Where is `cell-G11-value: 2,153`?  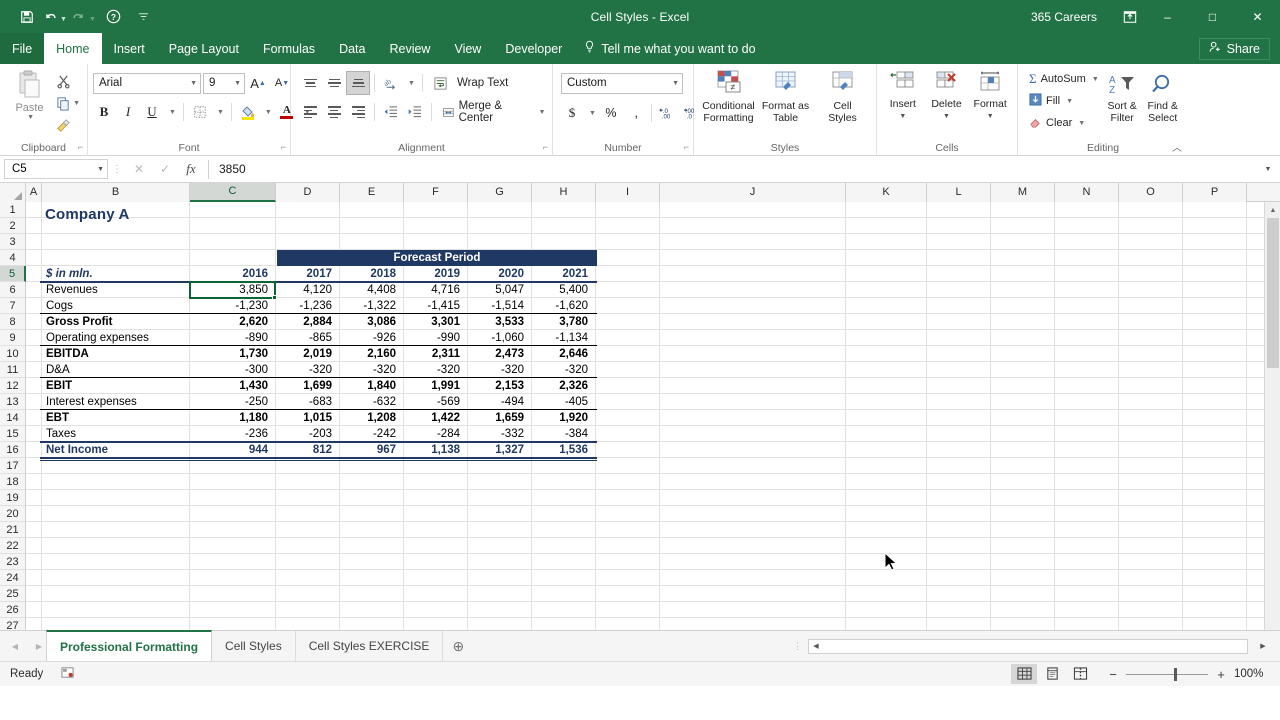
cell-G11-value: 2,153 is located at coordinates (499, 386).